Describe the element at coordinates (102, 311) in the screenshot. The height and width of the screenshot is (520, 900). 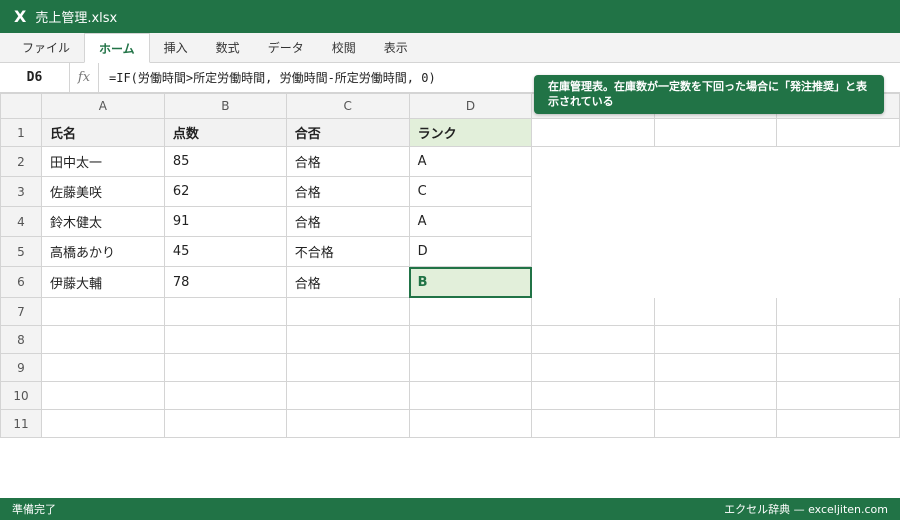
I see `cell-a7` at that location.